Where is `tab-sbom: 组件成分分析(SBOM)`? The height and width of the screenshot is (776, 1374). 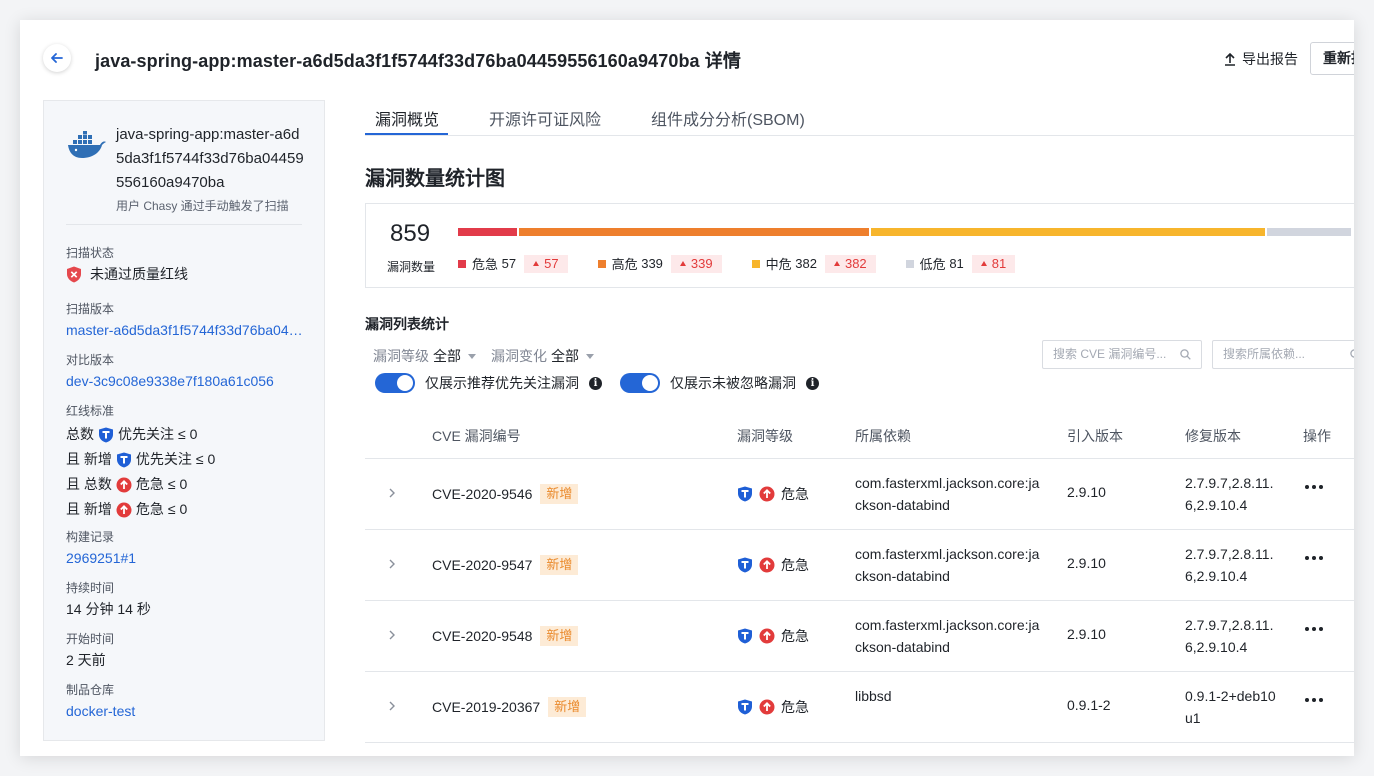 tab-sbom: 组件成分分析(SBOM) is located at coordinates (728, 118).